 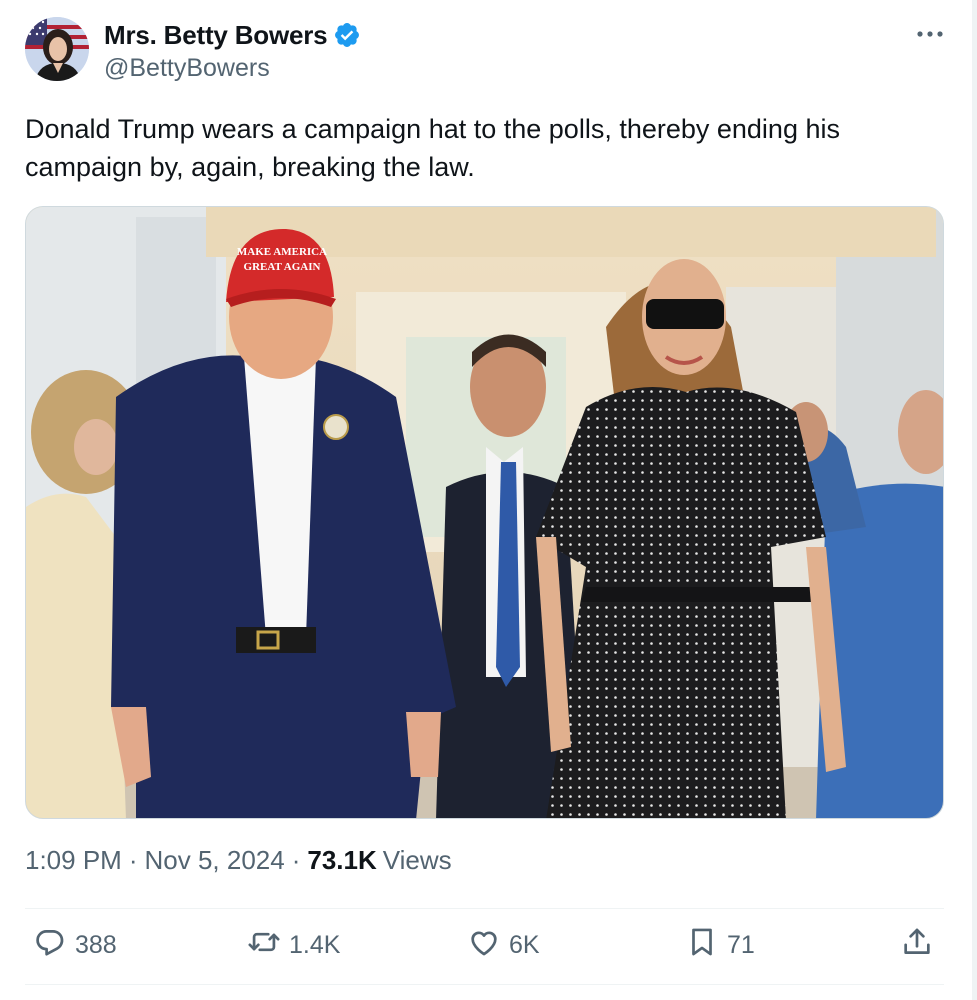 What do you see at coordinates (974, 500) in the screenshot?
I see `card-edge` at bounding box center [974, 500].